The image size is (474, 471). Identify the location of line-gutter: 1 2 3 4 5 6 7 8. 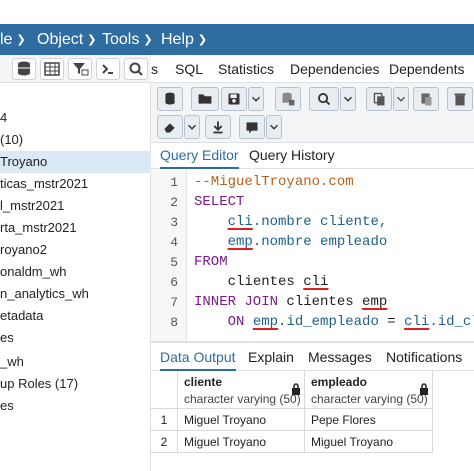
(169, 255).